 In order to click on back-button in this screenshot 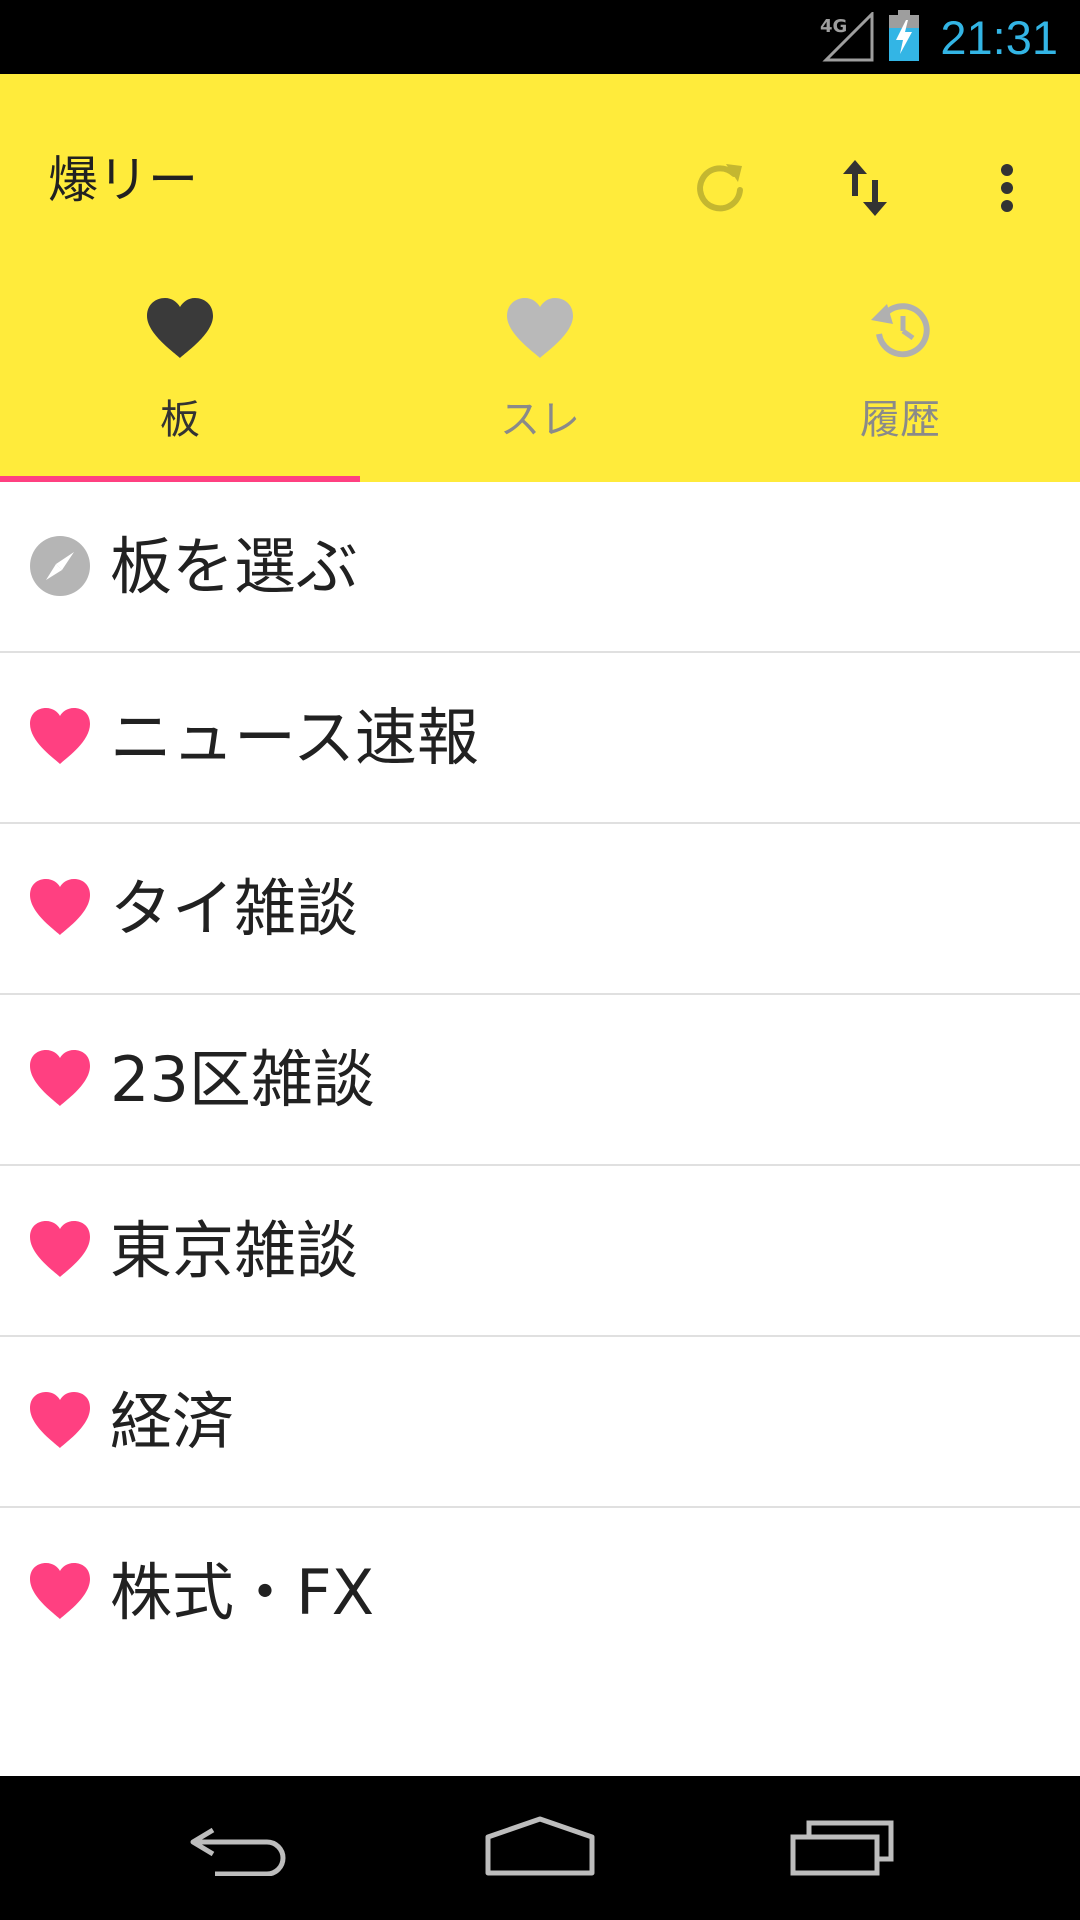, I will do `click(240, 1846)`.